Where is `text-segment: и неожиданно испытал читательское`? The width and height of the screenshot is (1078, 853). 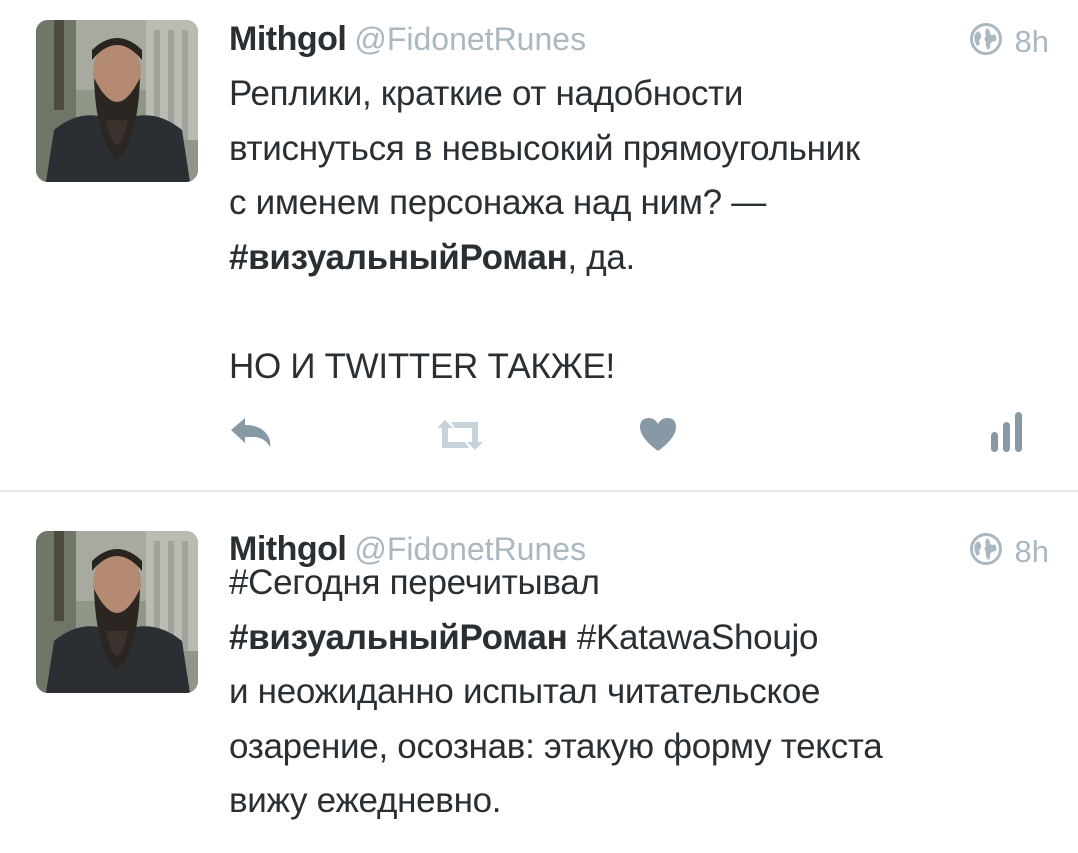 text-segment: и неожиданно испытал читательское is located at coordinates (525, 691).